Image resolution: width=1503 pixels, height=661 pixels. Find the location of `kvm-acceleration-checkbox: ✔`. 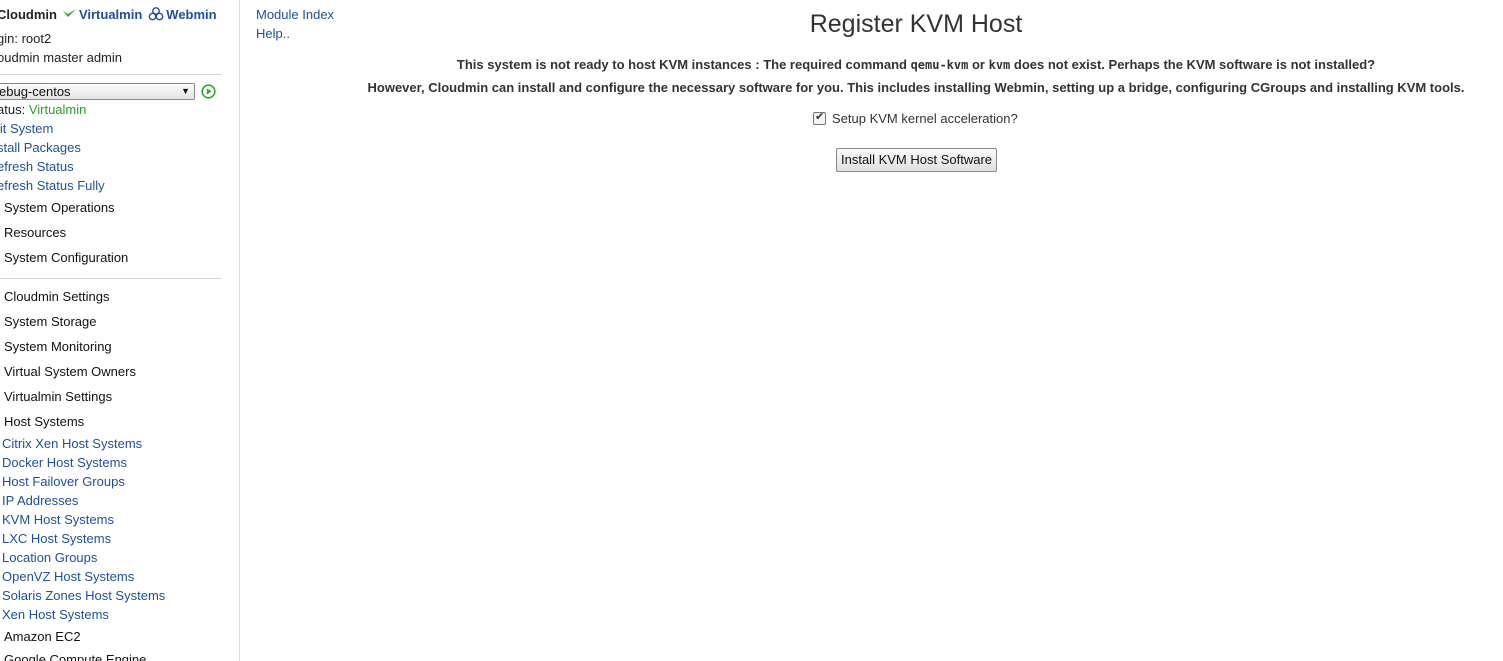

kvm-acceleration-checkbox: ✔ is located at coordinates (819, 118).